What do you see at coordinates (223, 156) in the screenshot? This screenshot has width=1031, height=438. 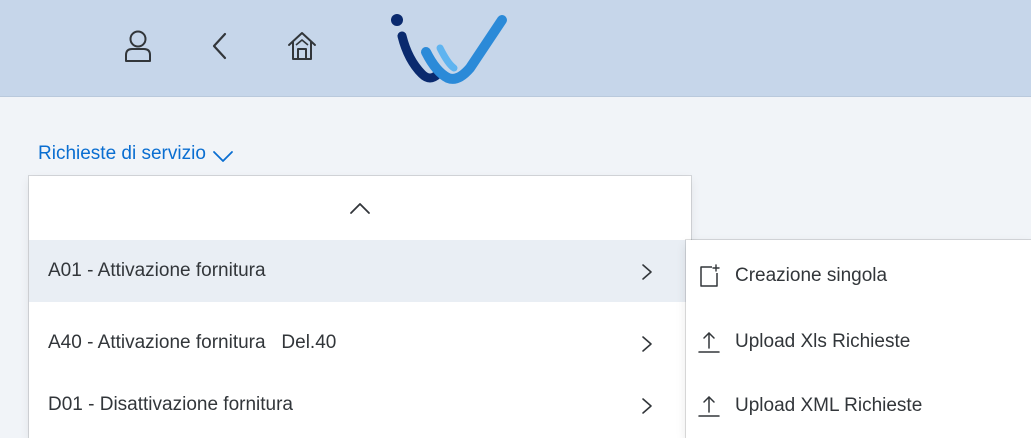 I see `chevron-down-icon` at bounding box center [223, 156].